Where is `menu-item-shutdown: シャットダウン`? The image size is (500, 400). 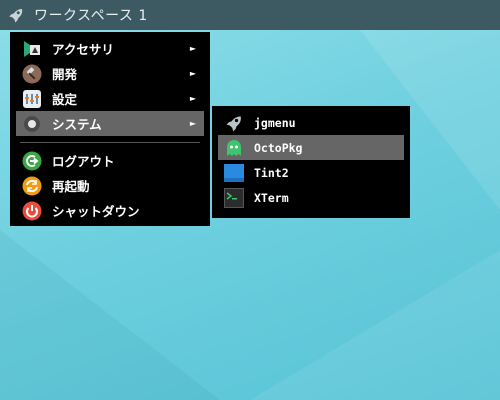
menu-item-shutdown: シャットダウン is located at coordinates (110, 210).